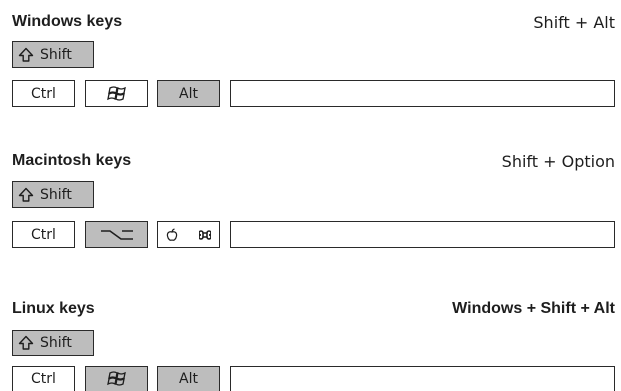  Describe the element at coordinates (574, 22) in the screenshot. I see `windows-combo-label: Shift + Alt` at that location.